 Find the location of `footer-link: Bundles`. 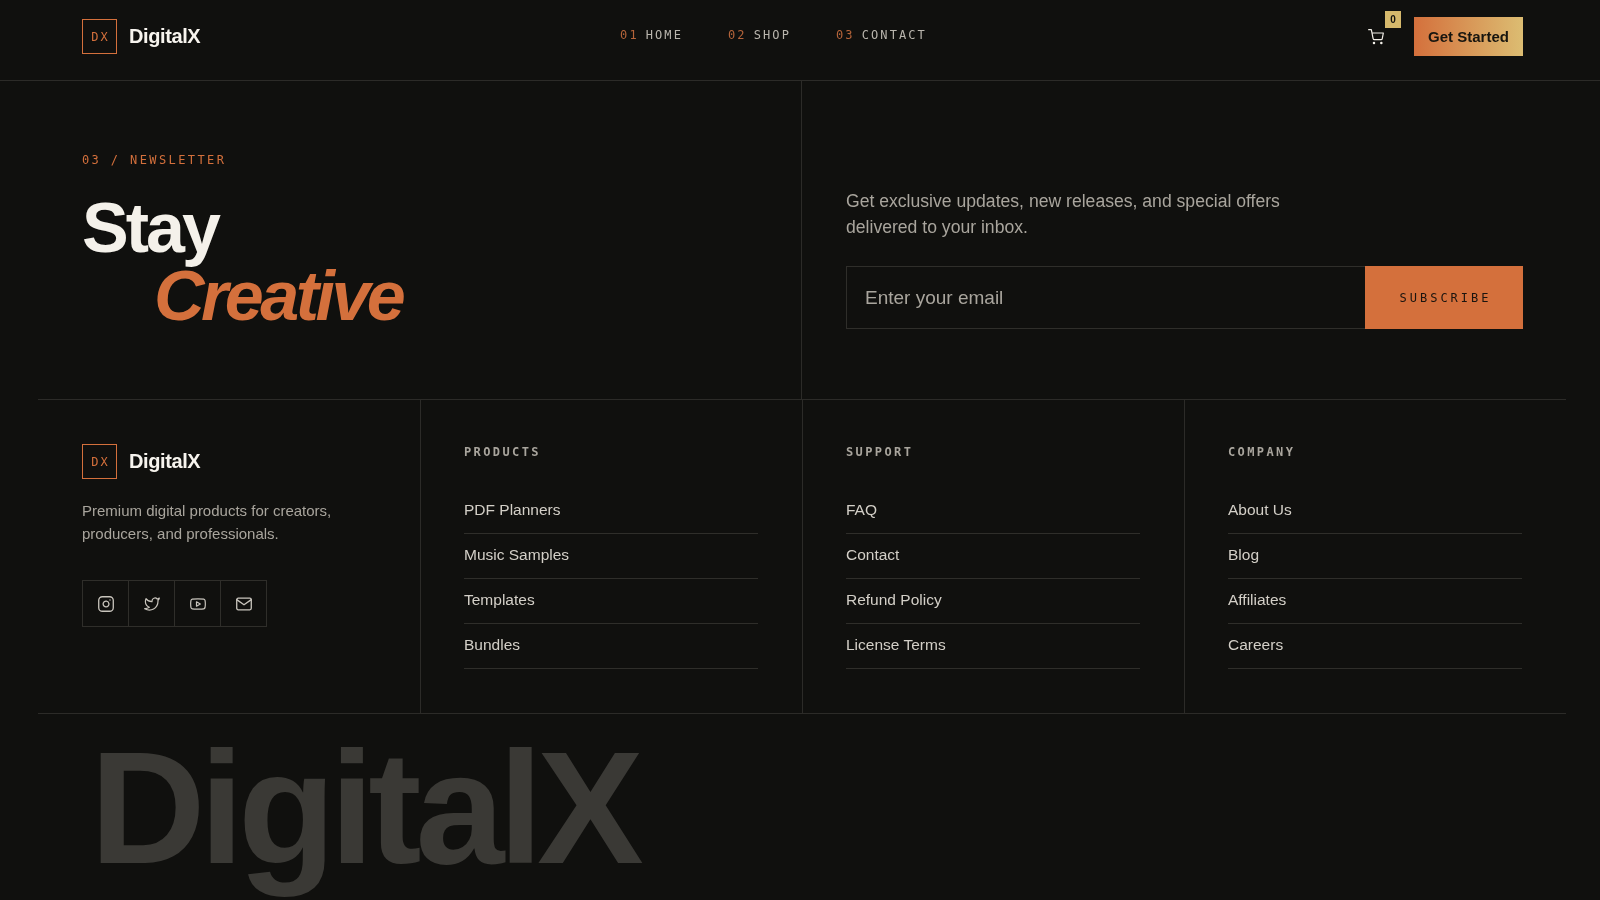

footer-link: Bundles is located at coordinates (611, 646).